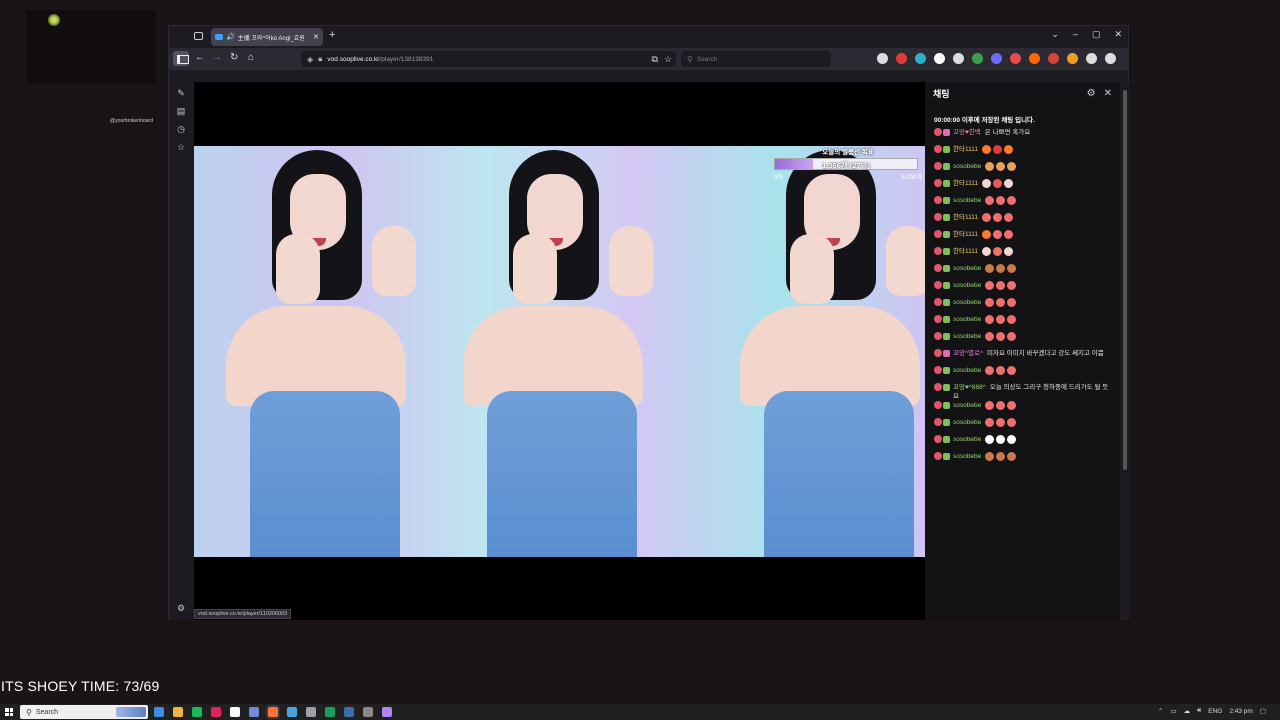 This screenshot has height=720, width=1280. What do you see at coordinates (181, 111) in the screenshot?
I see `synced-tabs-icon: ▤` at bounding box center [181, 111].